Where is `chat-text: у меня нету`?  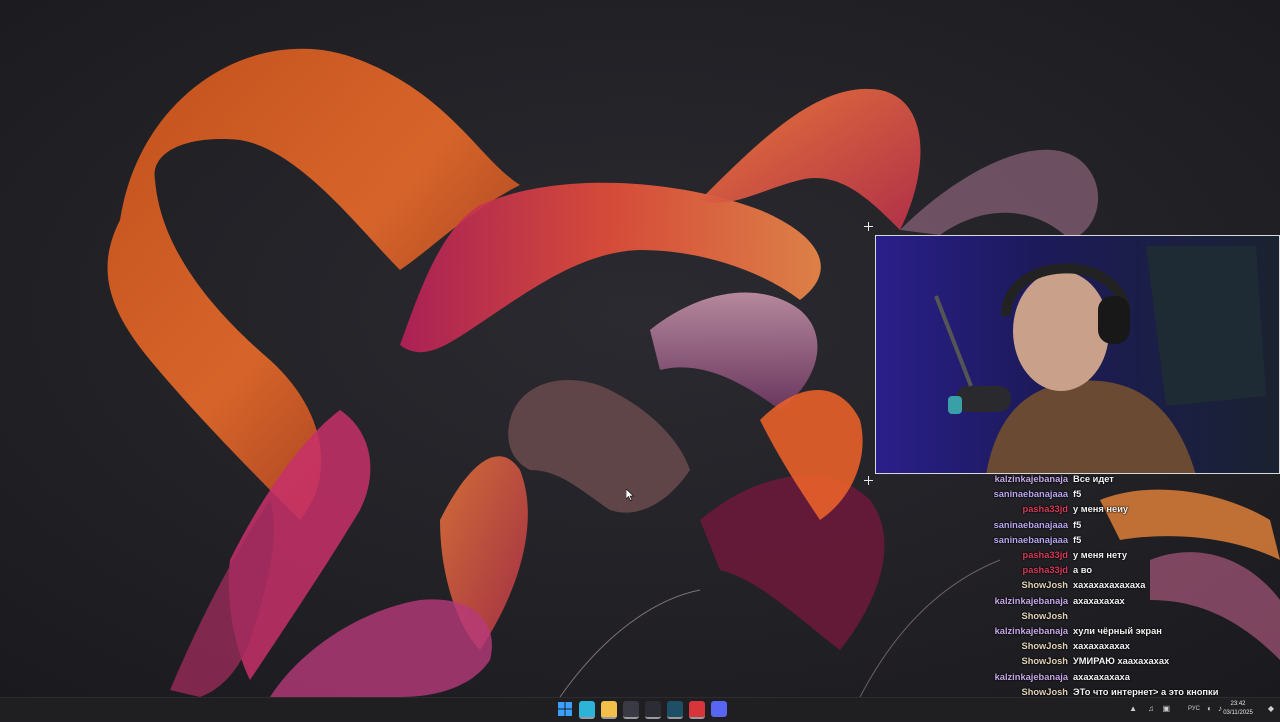
chat-text: у меня нету is located at coordinates (1100, 555).